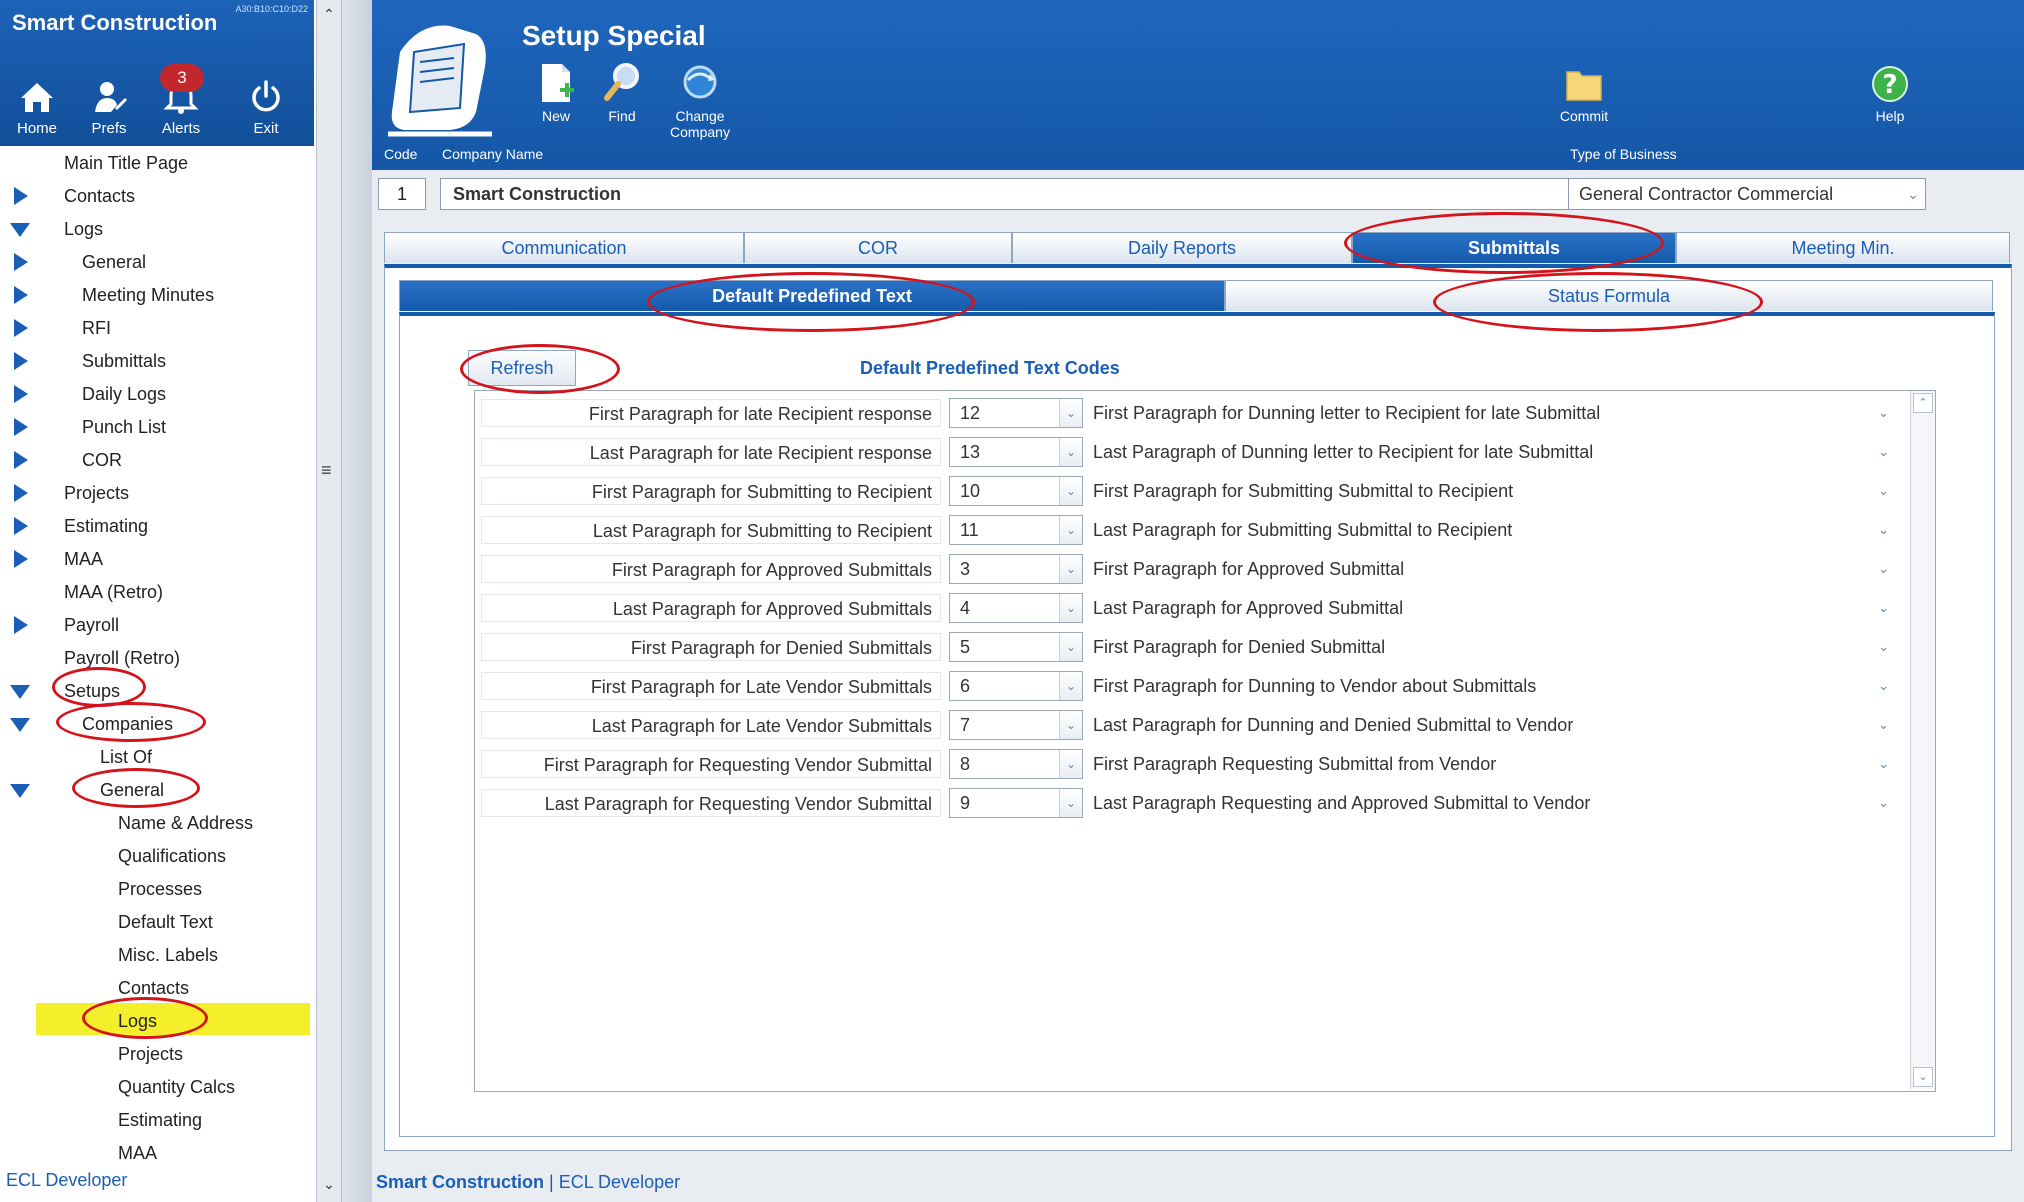 This screenshot has width=2024, height=1202. What do you see at coordinates (150, 196) in the screenshot?
I see `tree-item-contacts: Contacts` at bounding box center [150, 196].